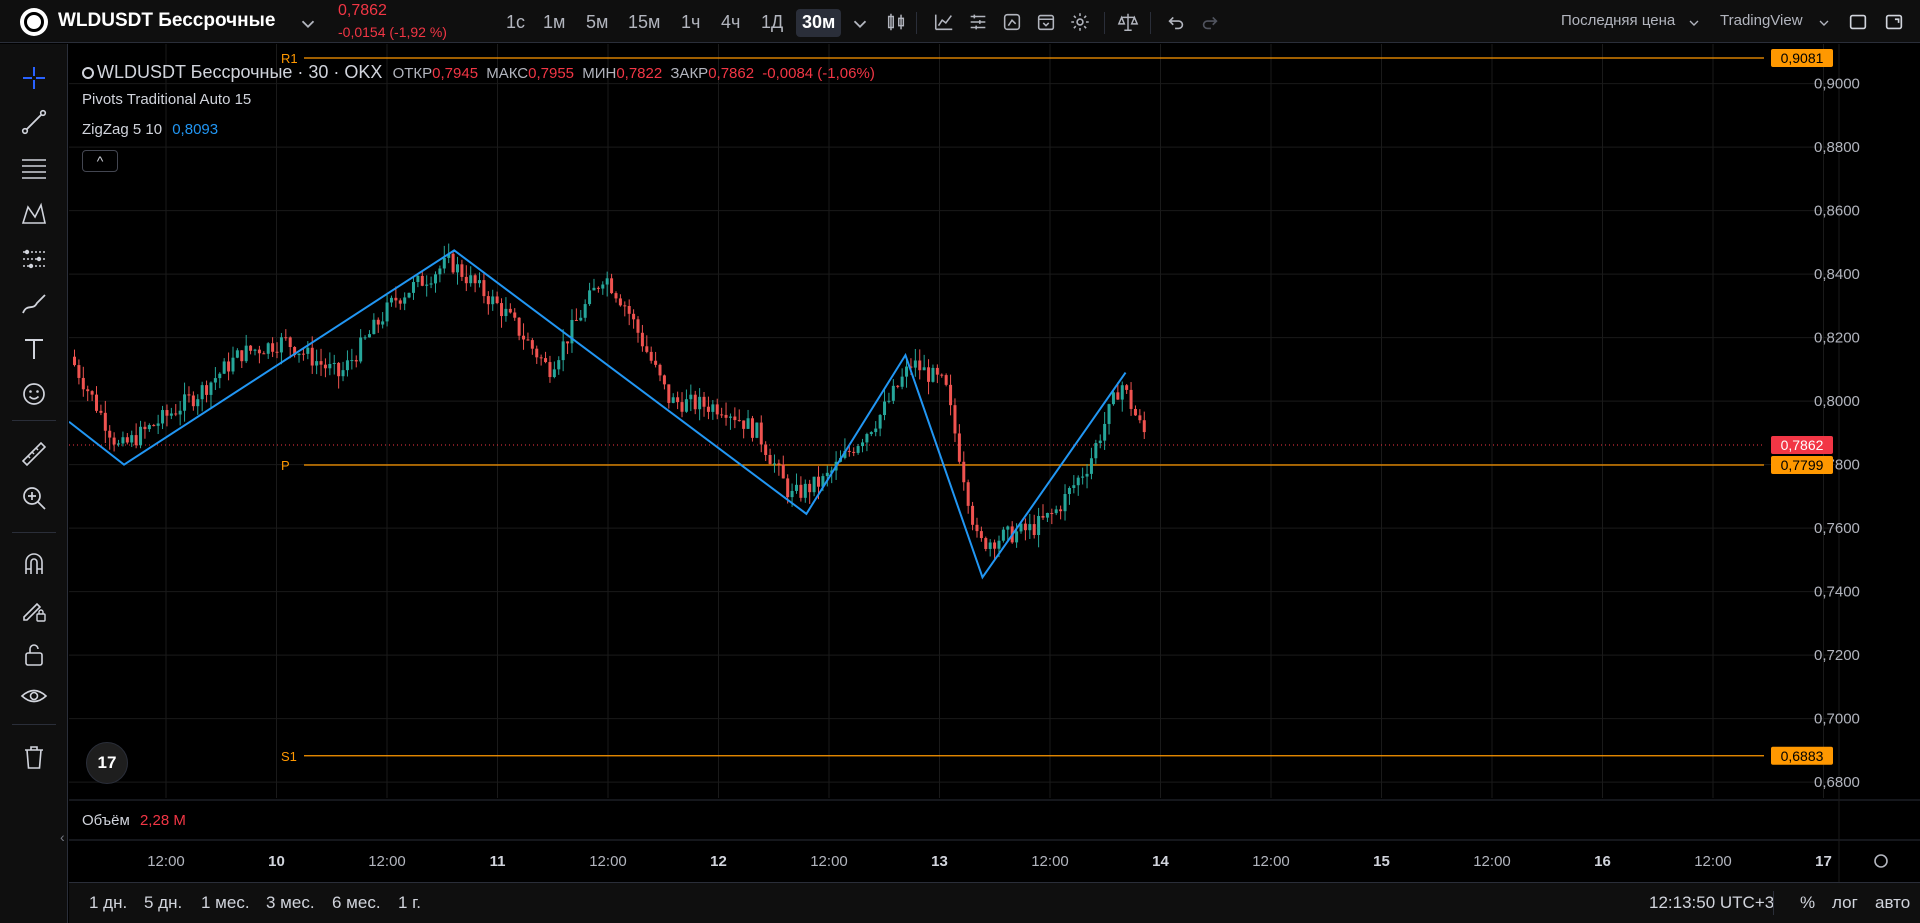 The height and width of the screenshot is (923, 1920). Describe the element at coordinates (1894, 22) in the screenshot. I see `screenshot-icon` at that location.